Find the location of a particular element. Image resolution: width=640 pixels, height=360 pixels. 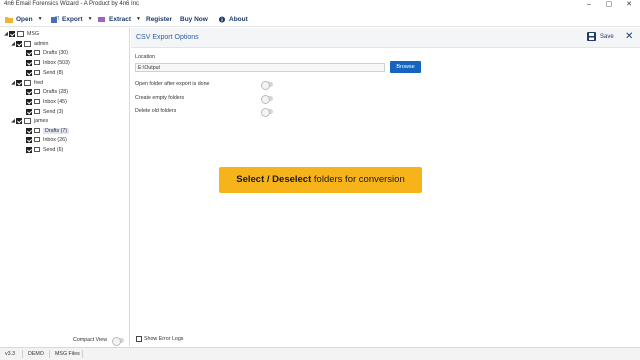

delete-old-folders-label: Delete old folders is located at coordinates (156, 111).